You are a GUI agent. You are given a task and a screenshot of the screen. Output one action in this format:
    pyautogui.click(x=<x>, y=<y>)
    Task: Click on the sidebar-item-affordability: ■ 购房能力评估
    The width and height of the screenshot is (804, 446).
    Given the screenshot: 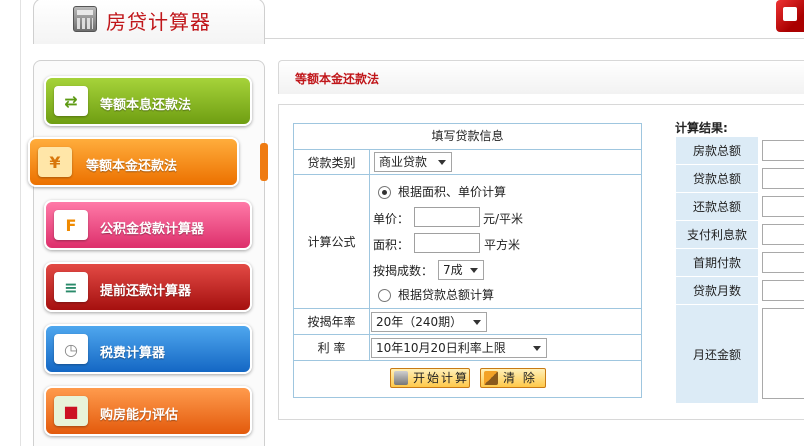 What is the action you would take?
    pyautogui.click(x=148, y=411)
    